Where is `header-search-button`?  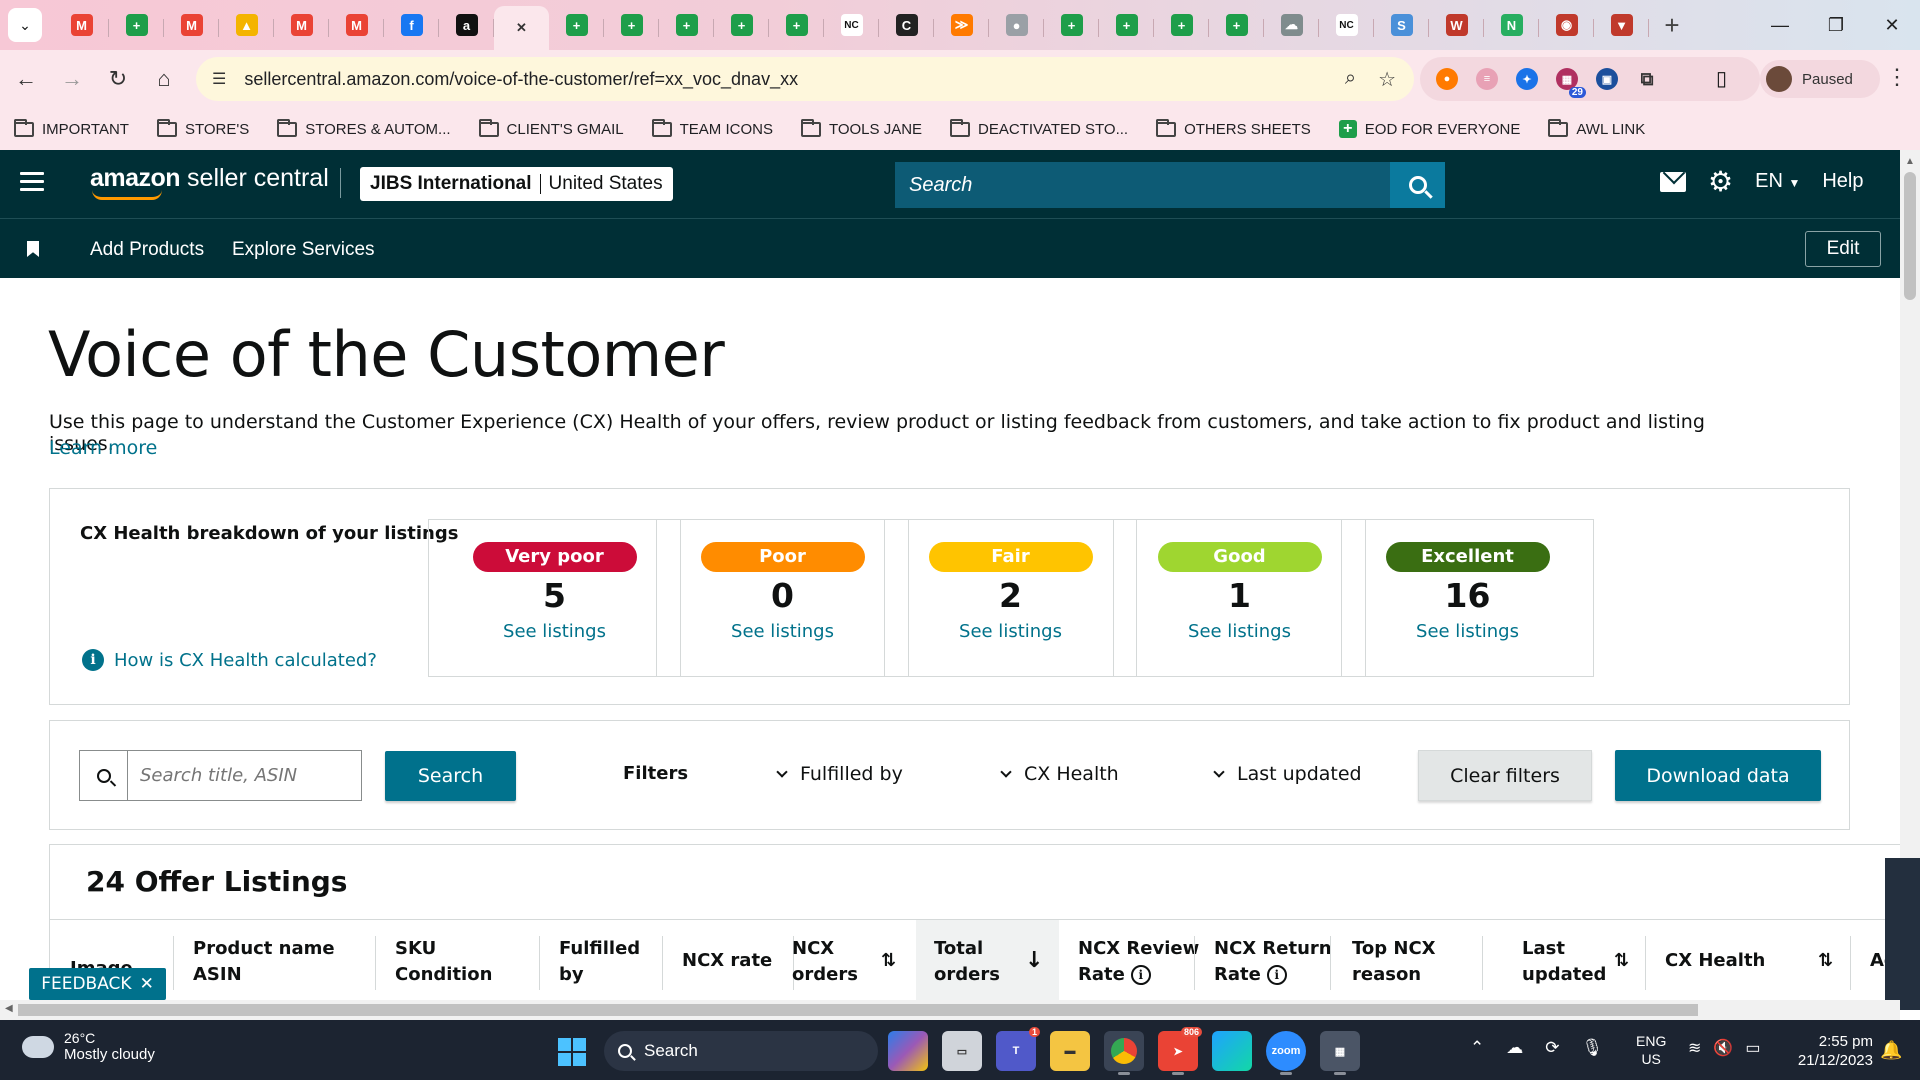 header-search-button is located at coordinates (1417, 185).